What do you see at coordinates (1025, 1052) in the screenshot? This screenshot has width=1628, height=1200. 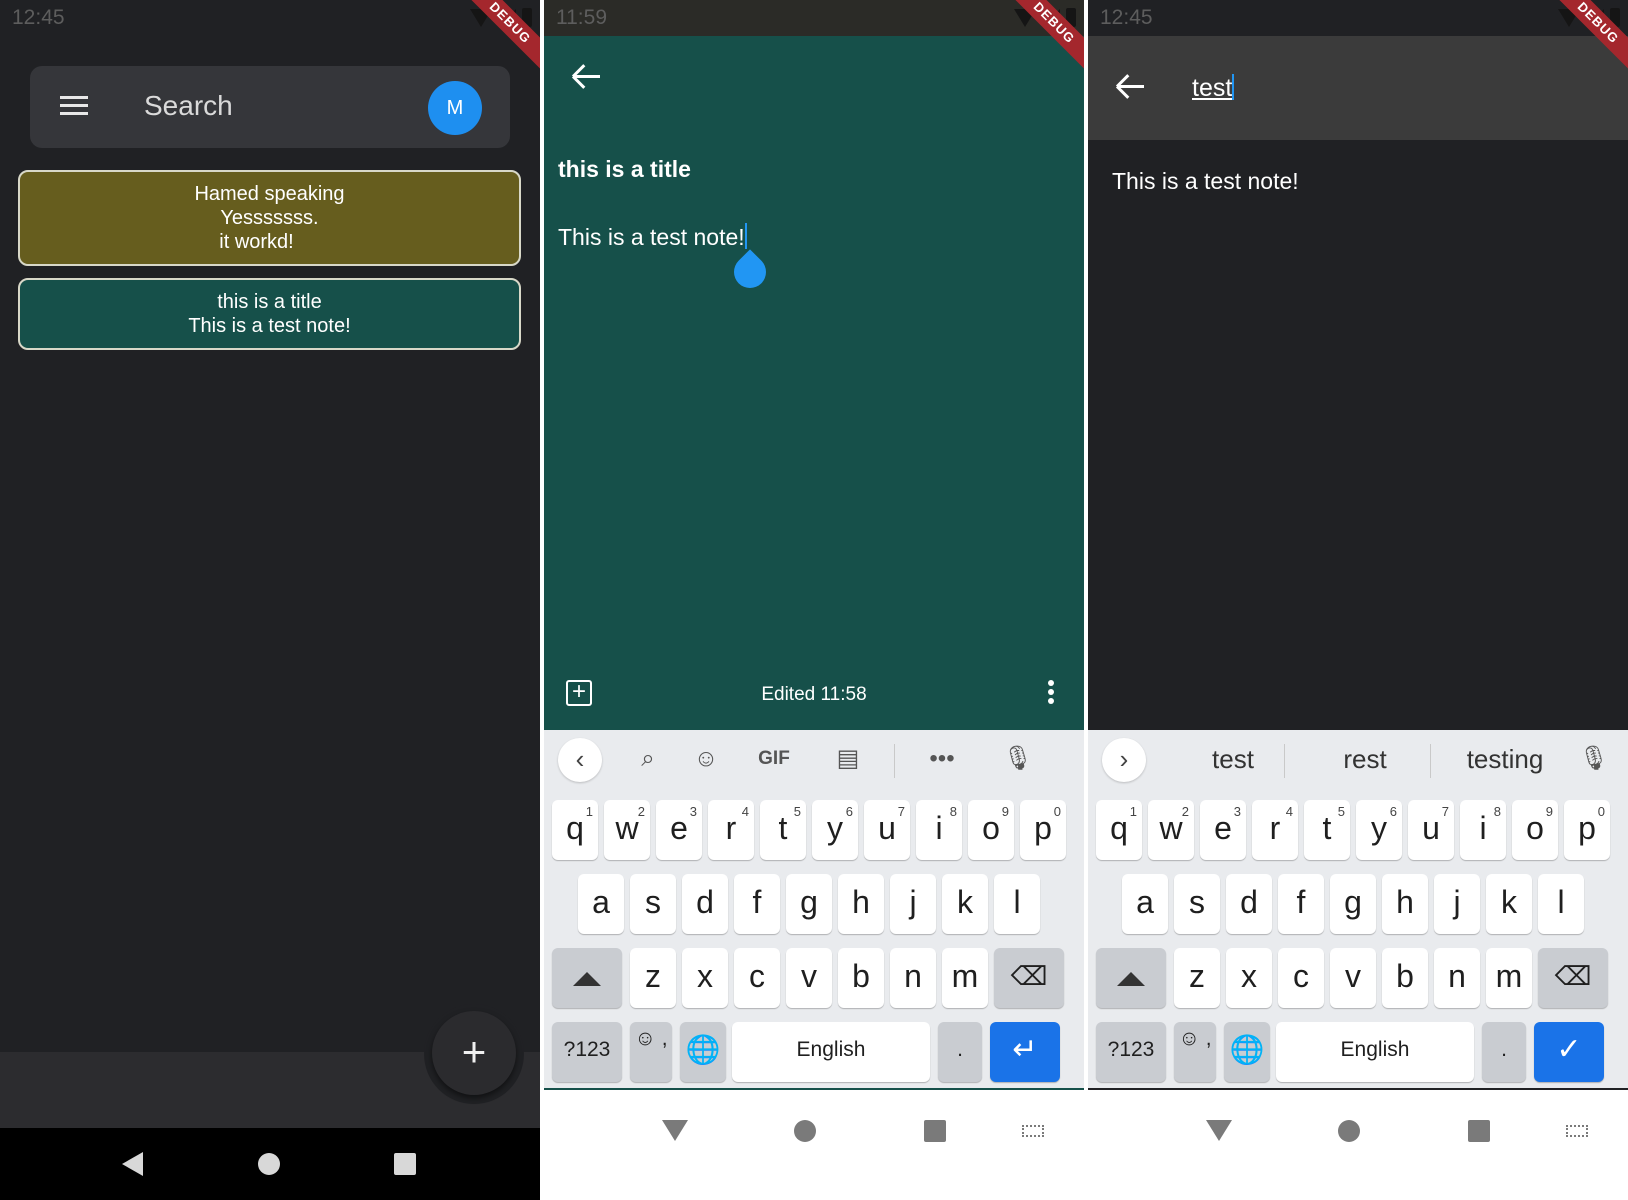 I see `enter-key: ↵` at bounding box center [1025, 1052].